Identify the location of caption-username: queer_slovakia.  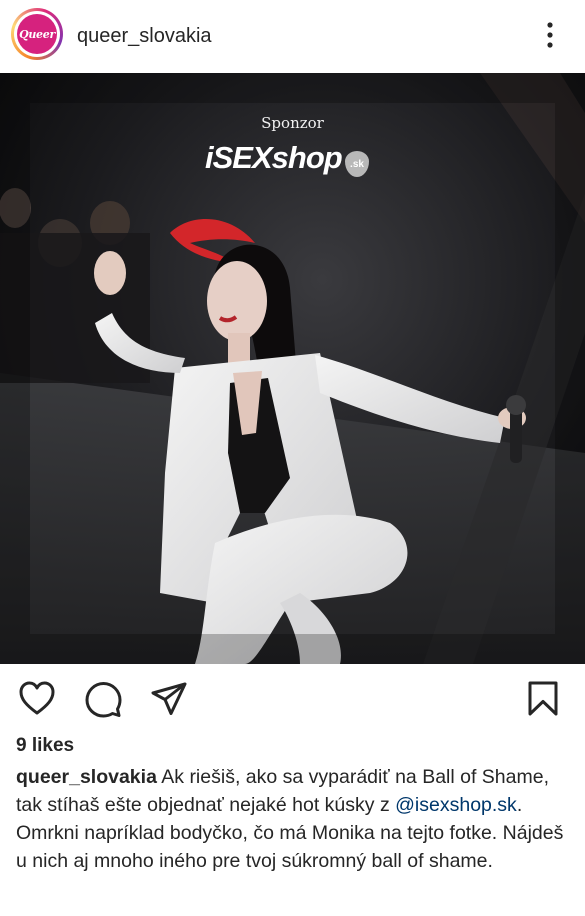
(86, 777).